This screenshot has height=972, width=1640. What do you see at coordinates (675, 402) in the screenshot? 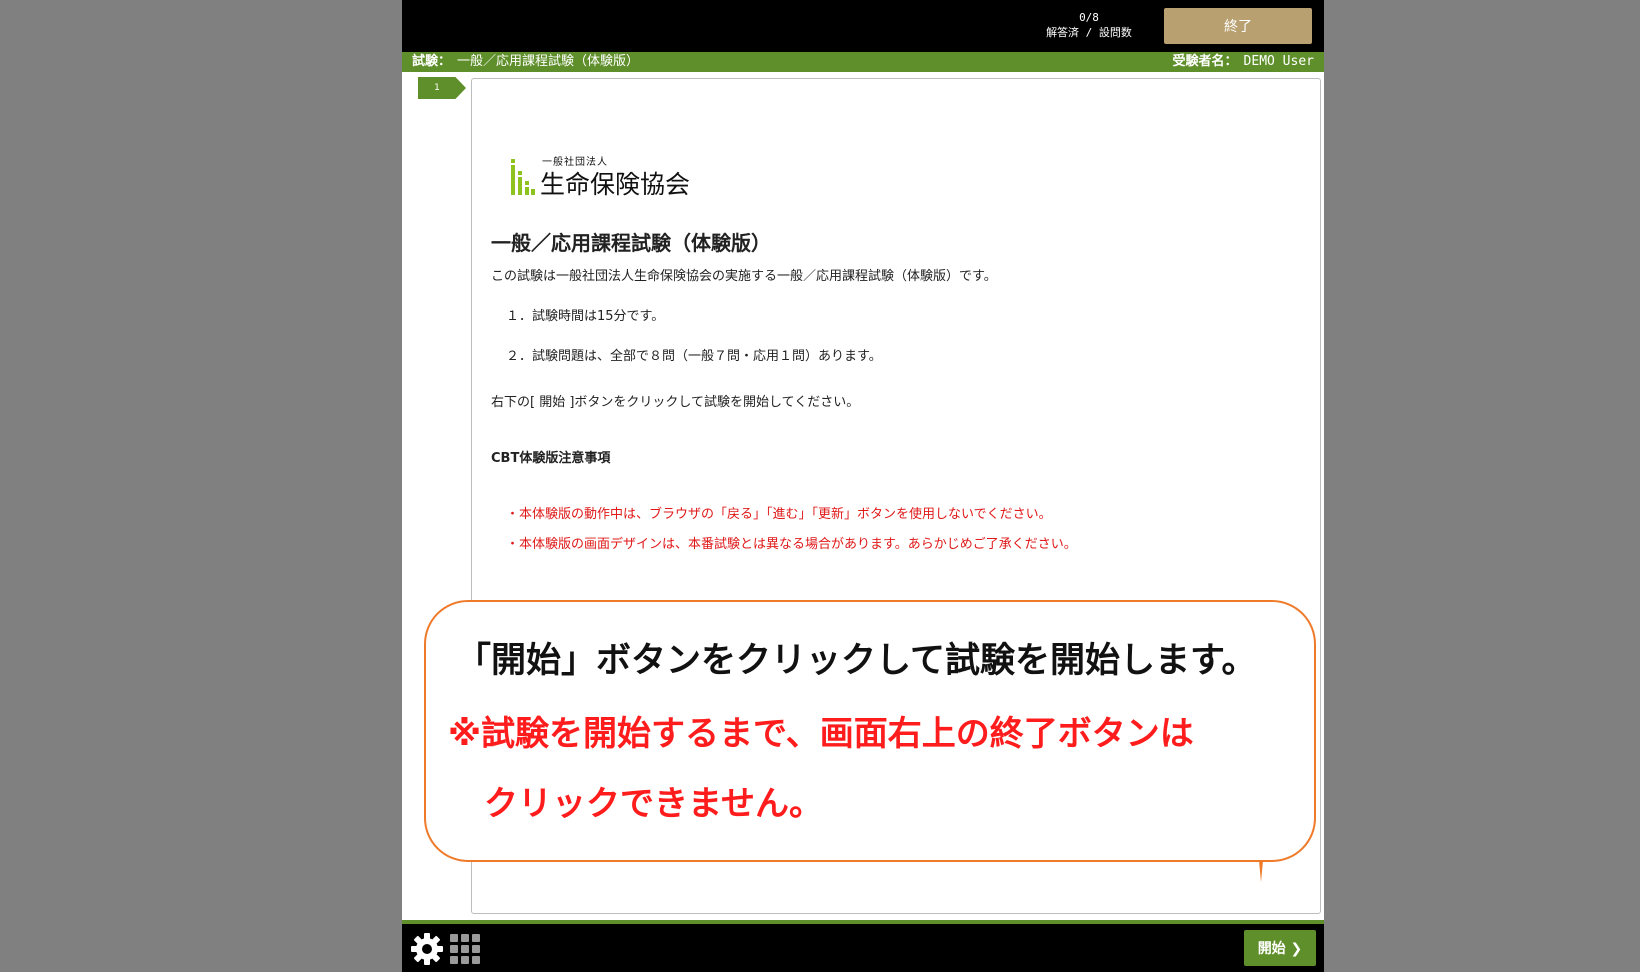
I see `start-instruction: 右下の[ 開始 ]ボタンをクリックして試験を開始してください。` at bounding box center [675, 402].